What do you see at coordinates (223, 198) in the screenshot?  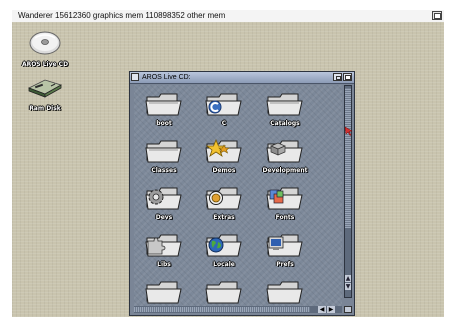 I see `extras-drawer-icon` at bounding box center [223, 198].